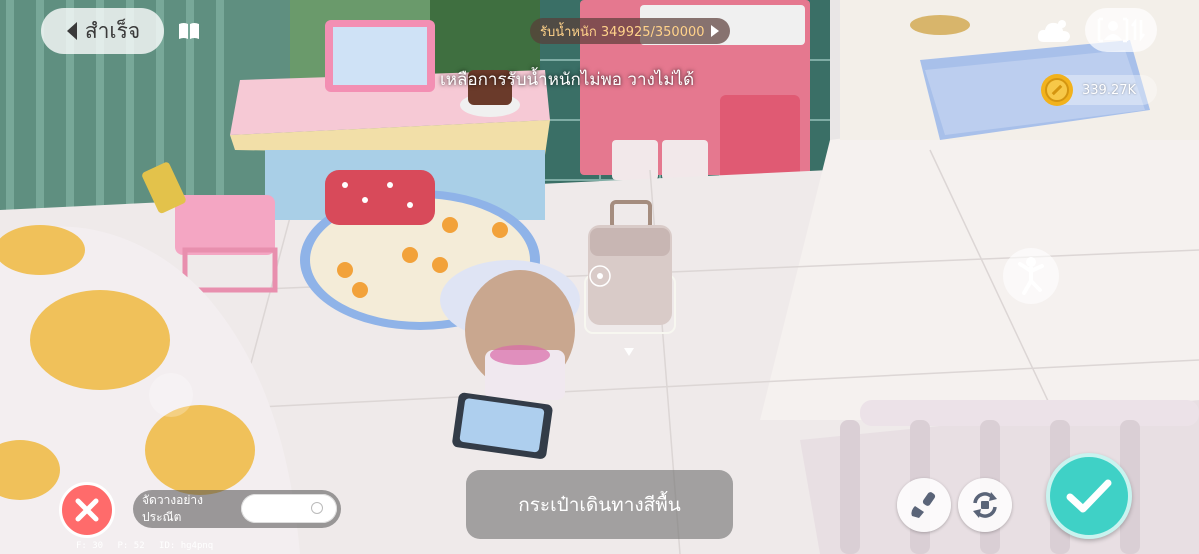 The width and height of the screenshot is (1199, 554). What do you see at coordinates (186, 546) in the screenshot?
I see `debug-id: ID: hg4pnq` at bounding box center [186, 546].